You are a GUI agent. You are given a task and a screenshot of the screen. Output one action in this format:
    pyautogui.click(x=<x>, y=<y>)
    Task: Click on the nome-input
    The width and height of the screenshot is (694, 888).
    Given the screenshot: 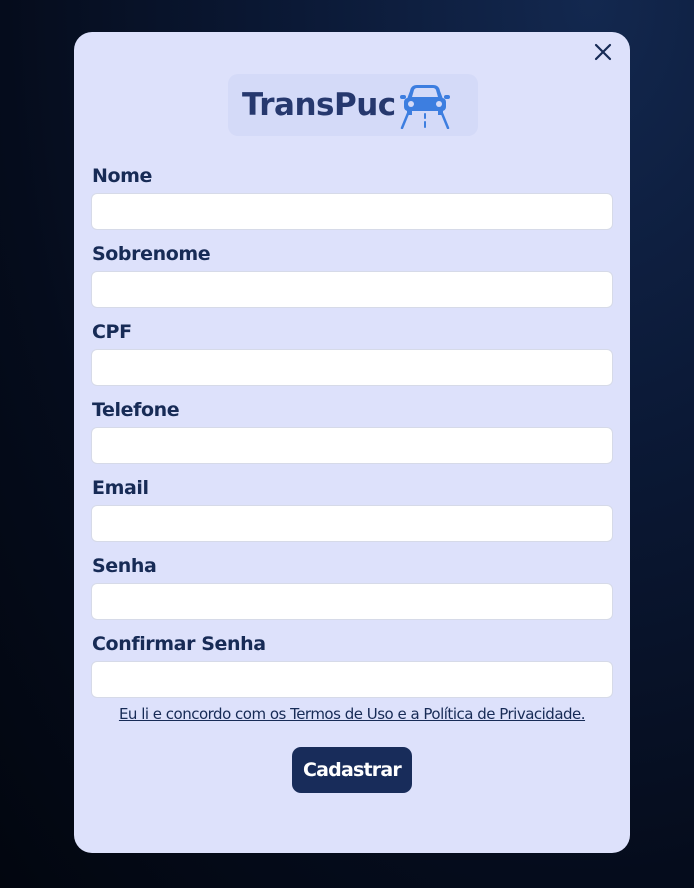 What is the action you would take?
    pyautogui.click(x=352, y=211)
    